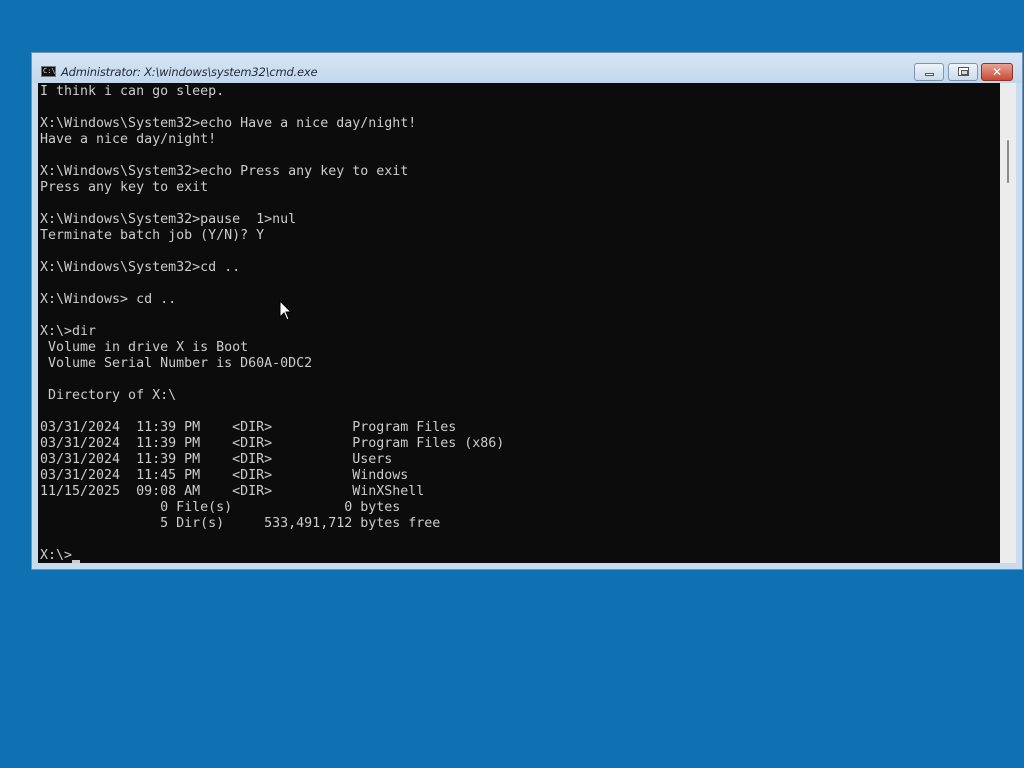  What do you see at coordinates (152, 235) in the screenshot?
I see `console-line: Terminate batch job (Y/N)? Y` at bounding box center [152, 235].